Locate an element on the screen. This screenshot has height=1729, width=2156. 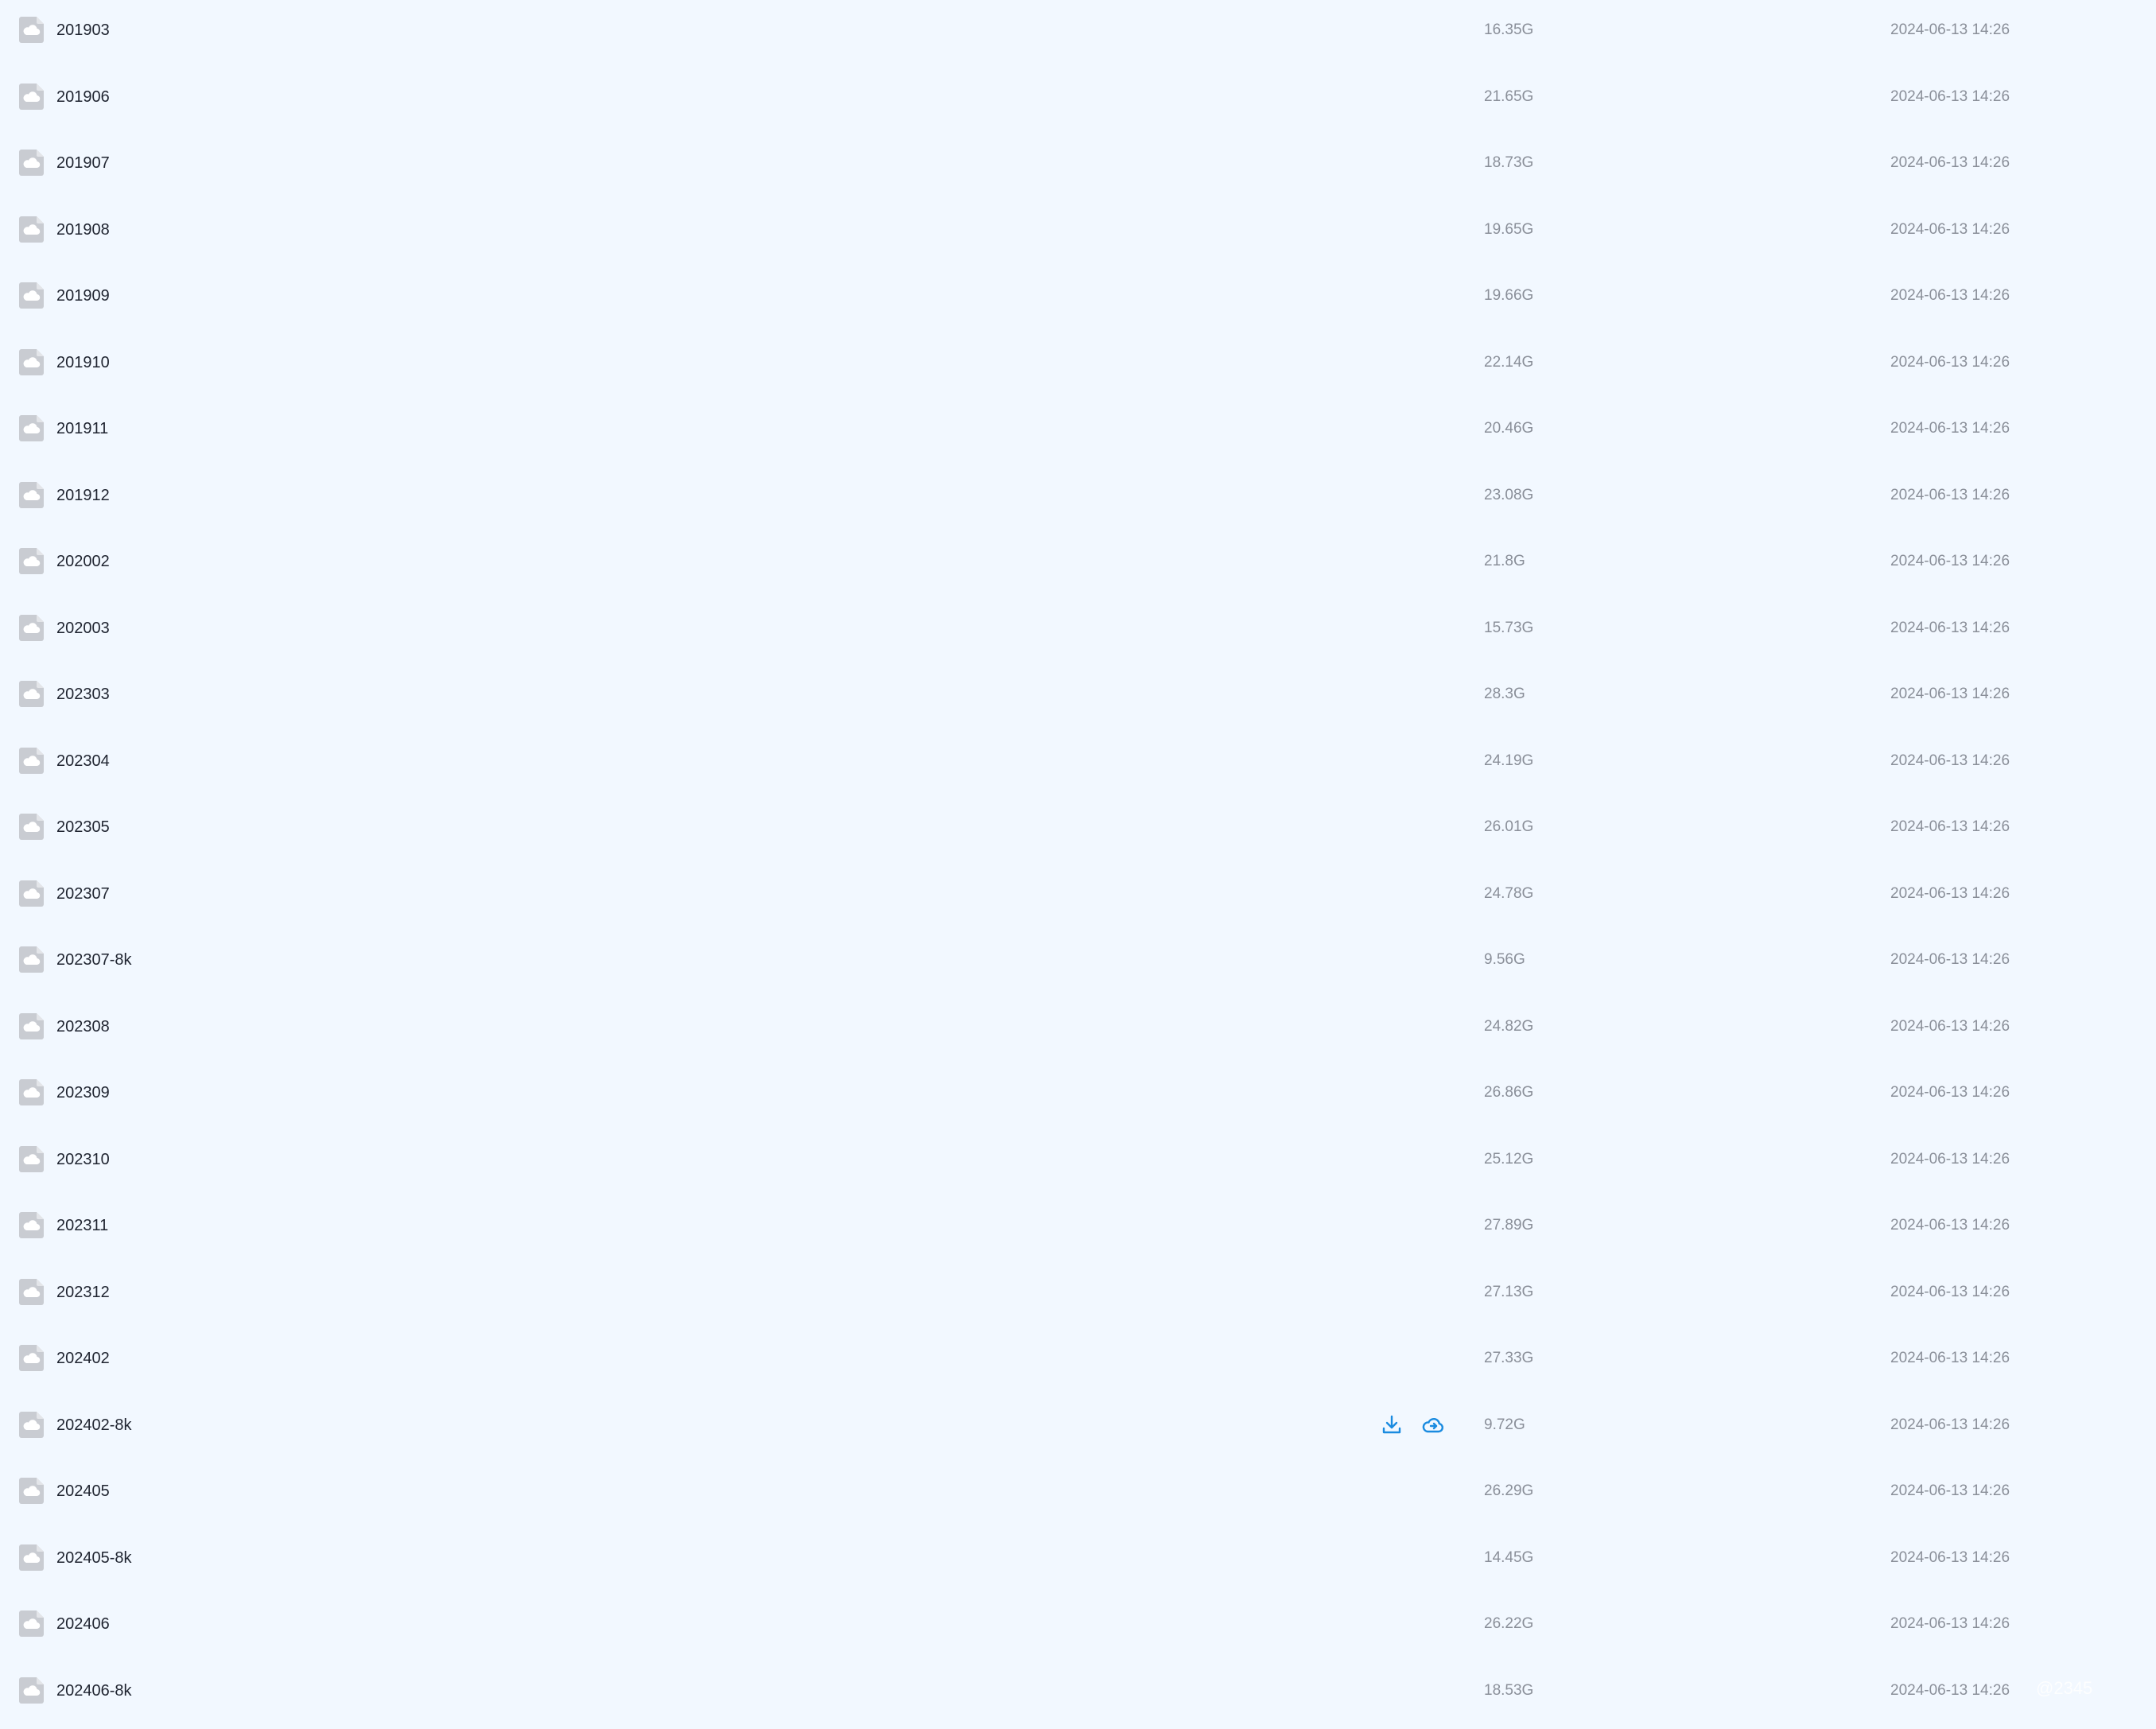
file-row: 202406 26.22G 2024-06-13 14:26 is located at coordinates (1078, 1624).